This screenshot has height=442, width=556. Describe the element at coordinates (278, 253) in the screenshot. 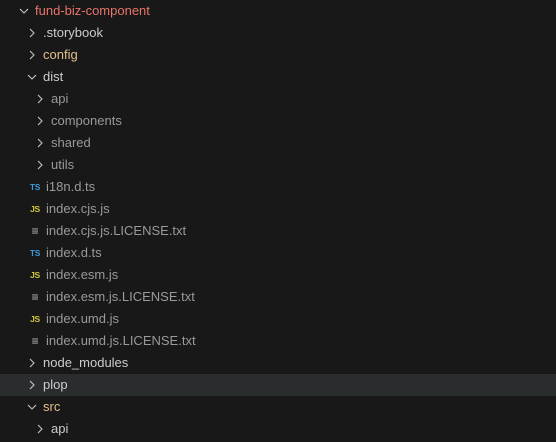

I see `file-item-index-d-ts: TS index.d.ts` at that location.